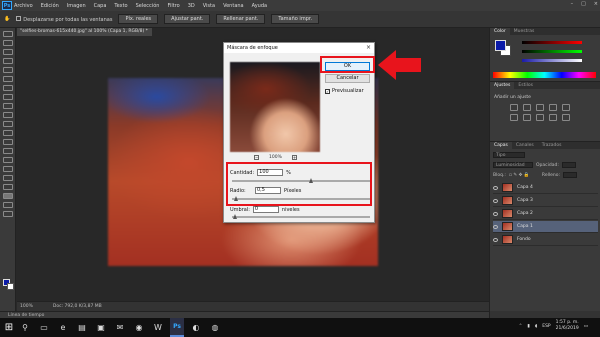 The width and height of the screenshot is (600, 337). What do you see at coordinates (7, 124) in the screenshot?
I see `eraser-tool-icon` at bounding box center [7, 124].